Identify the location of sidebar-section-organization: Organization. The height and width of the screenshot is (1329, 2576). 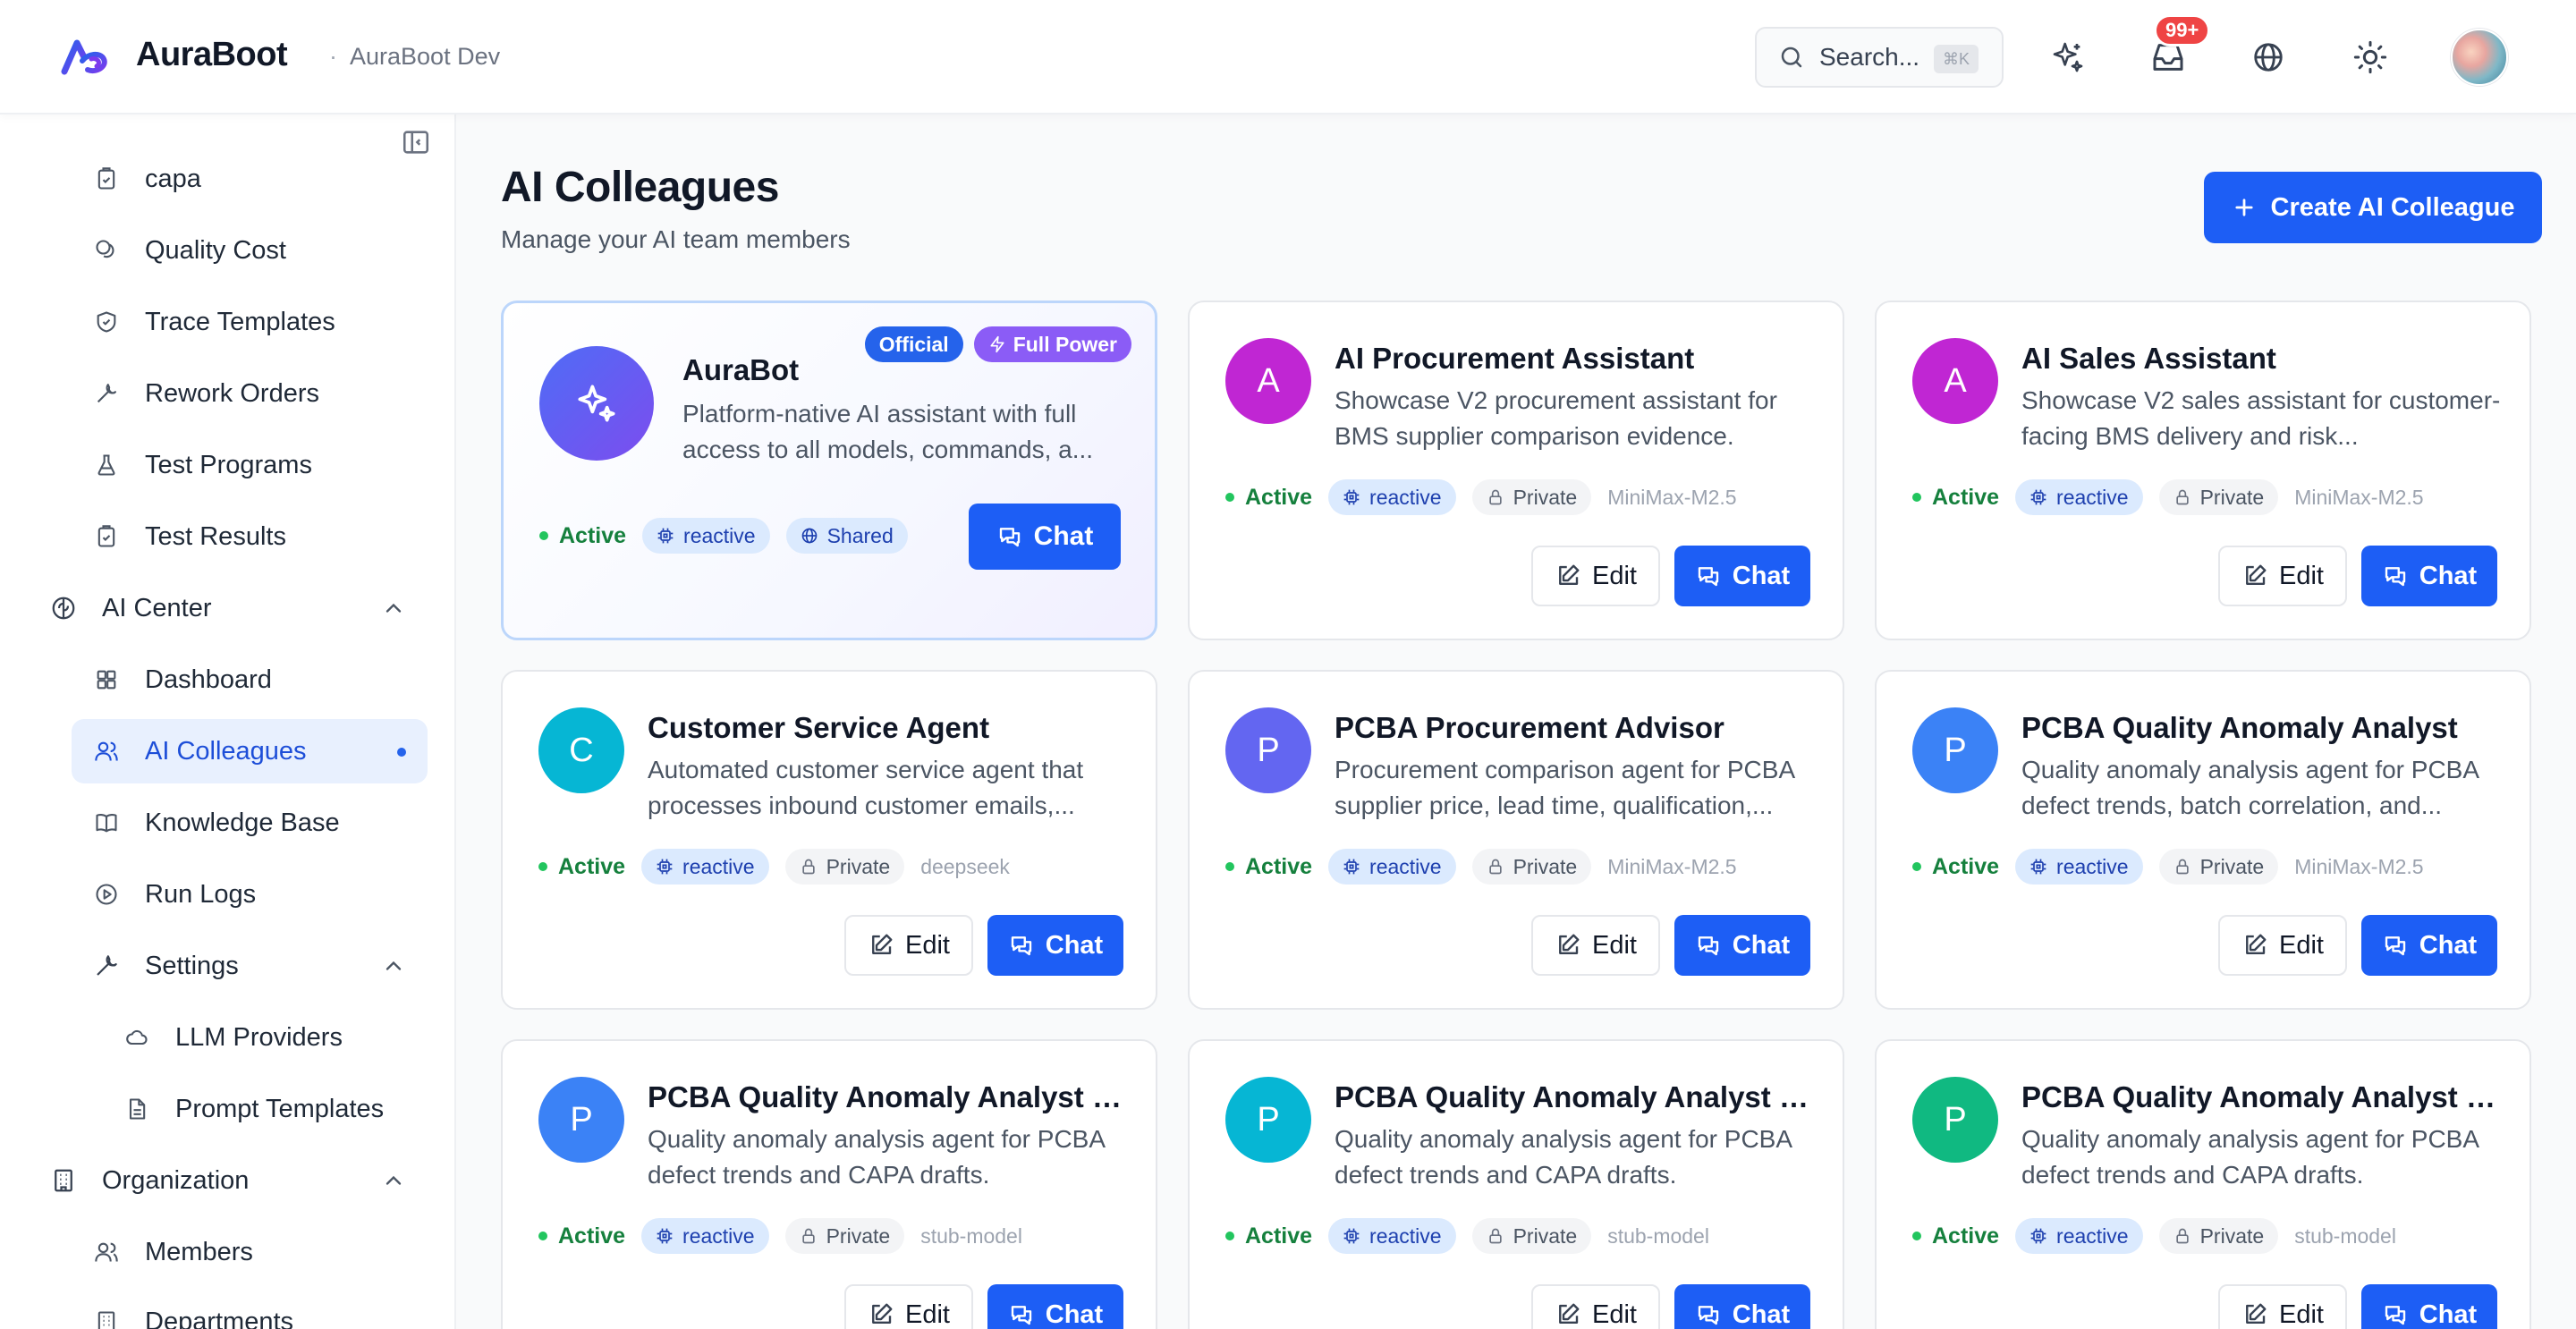
(228, 1180).